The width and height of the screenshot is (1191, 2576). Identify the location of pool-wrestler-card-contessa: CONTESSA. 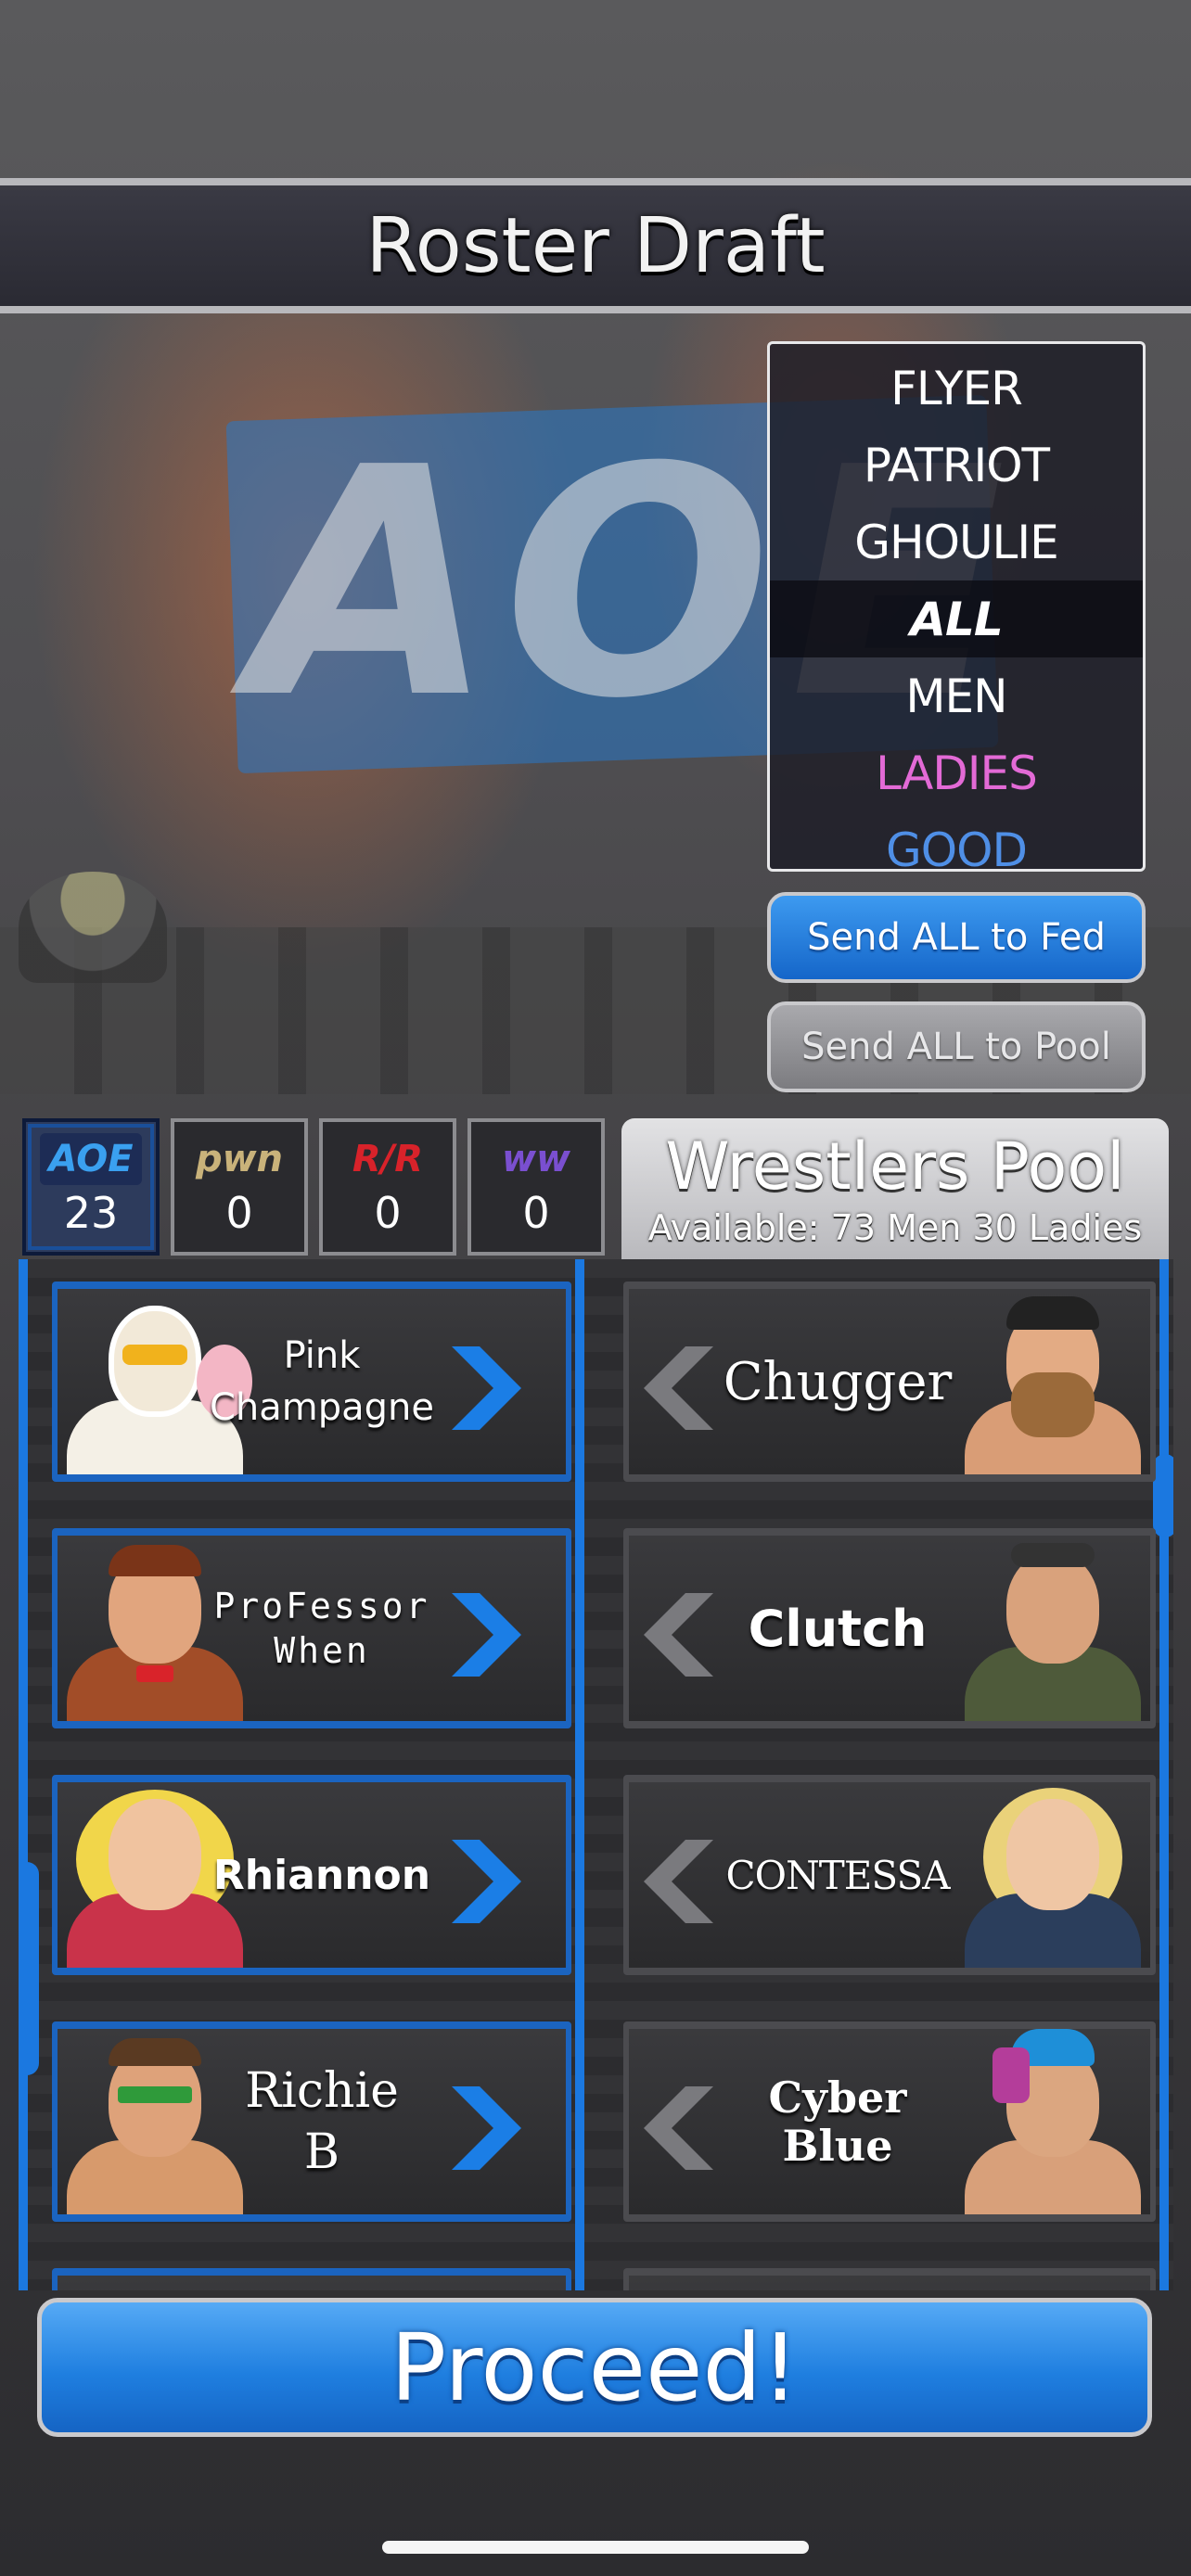
(889, 1875).